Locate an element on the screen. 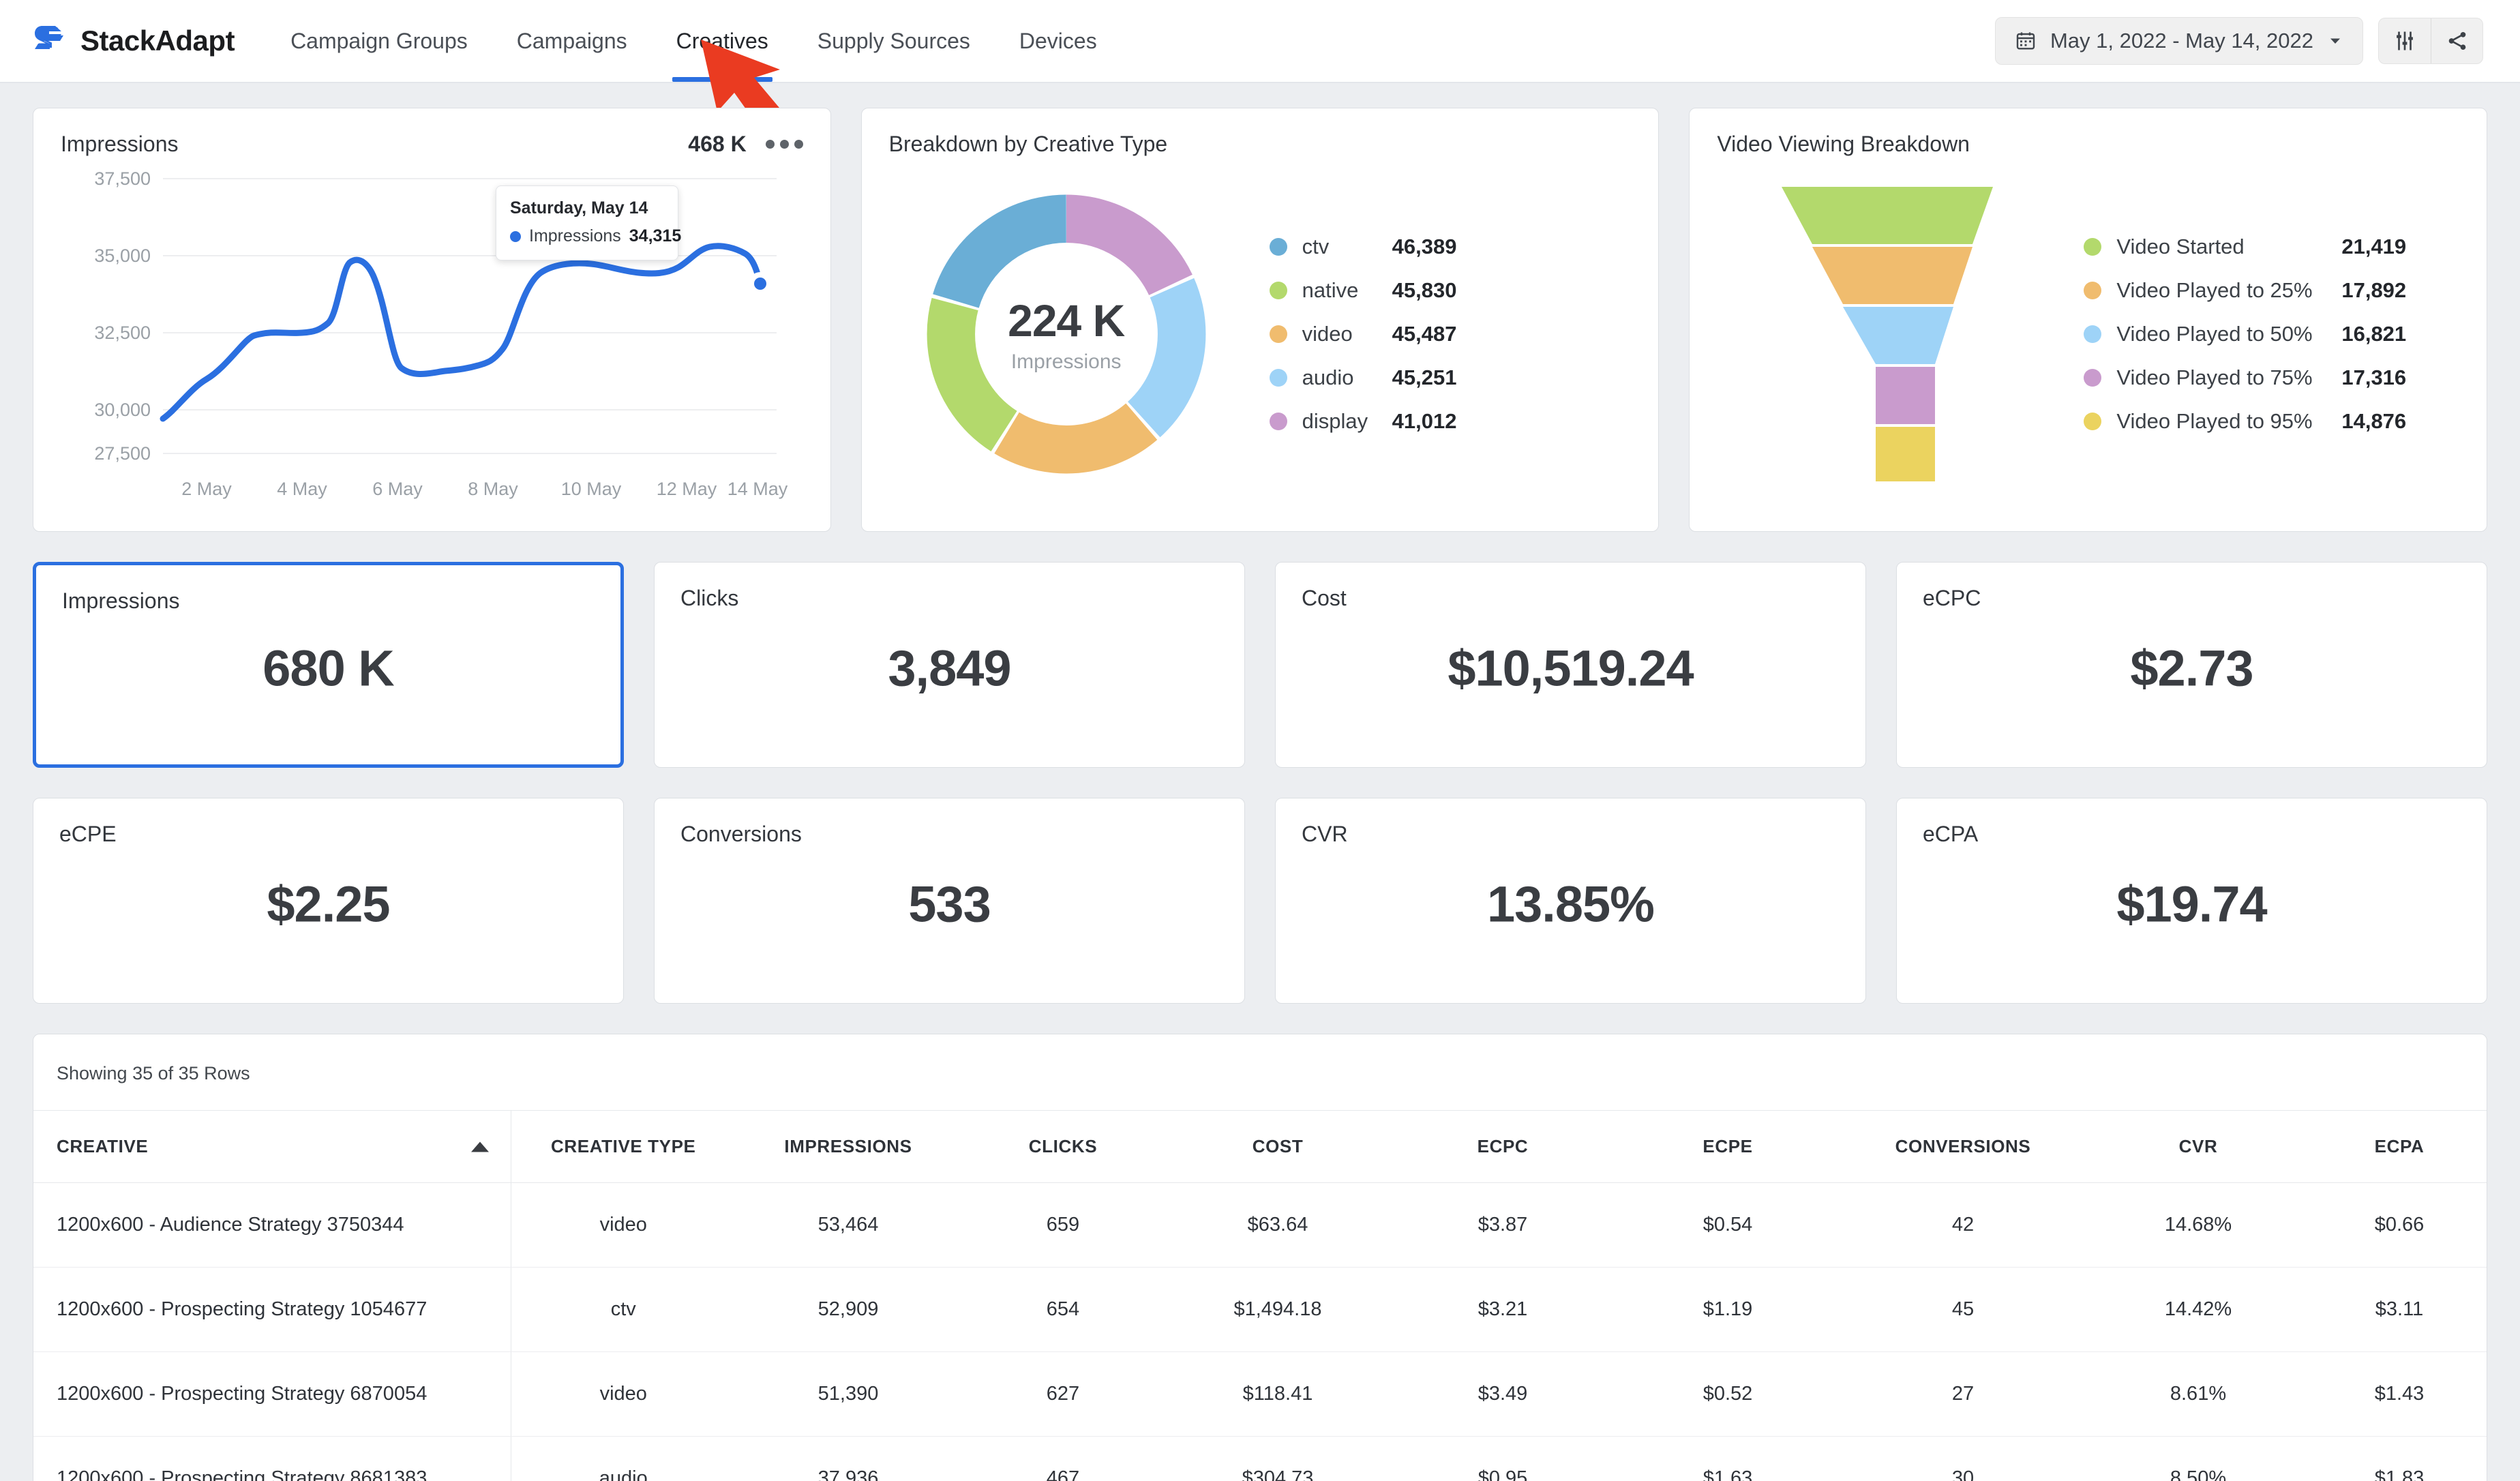 Image resolution: width=2520 pixels, height=1481 pixels. legend-item: Video Played to 25% 17,892 is located at coordinates (2245, 290).